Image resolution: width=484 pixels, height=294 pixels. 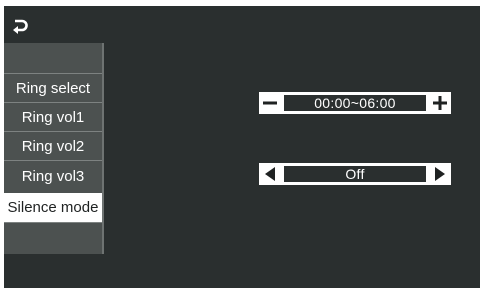 I want to click on sidebar-item-label: Ring vol3, so click(x=53, y=176).